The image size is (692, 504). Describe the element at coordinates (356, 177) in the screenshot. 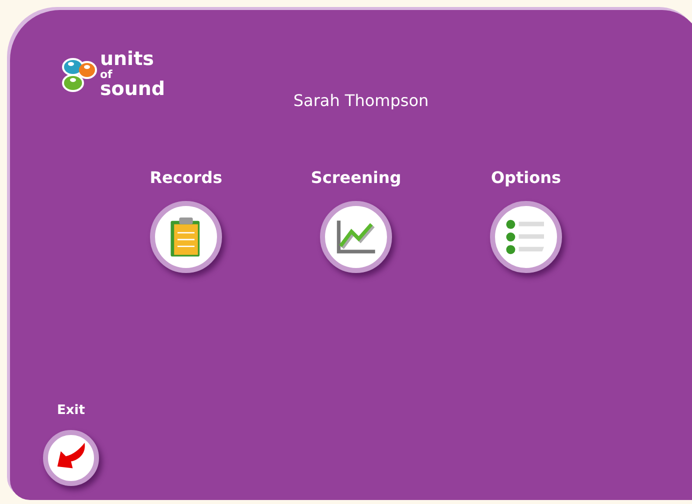

I see `menu-label: Screening` at that location.